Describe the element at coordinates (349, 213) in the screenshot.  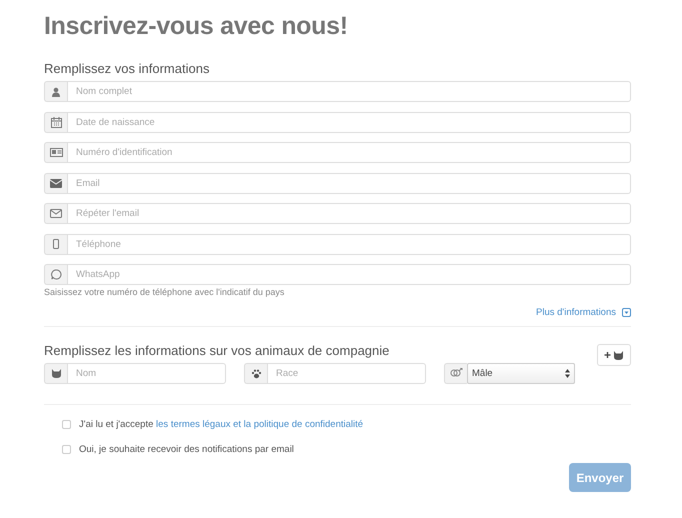
I see `input-field: Répéter l'email` at that location.